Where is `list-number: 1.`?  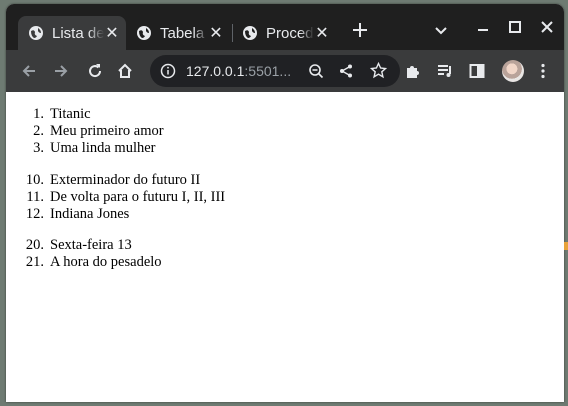 list-number: 1. is located at coordinates (38, 114).